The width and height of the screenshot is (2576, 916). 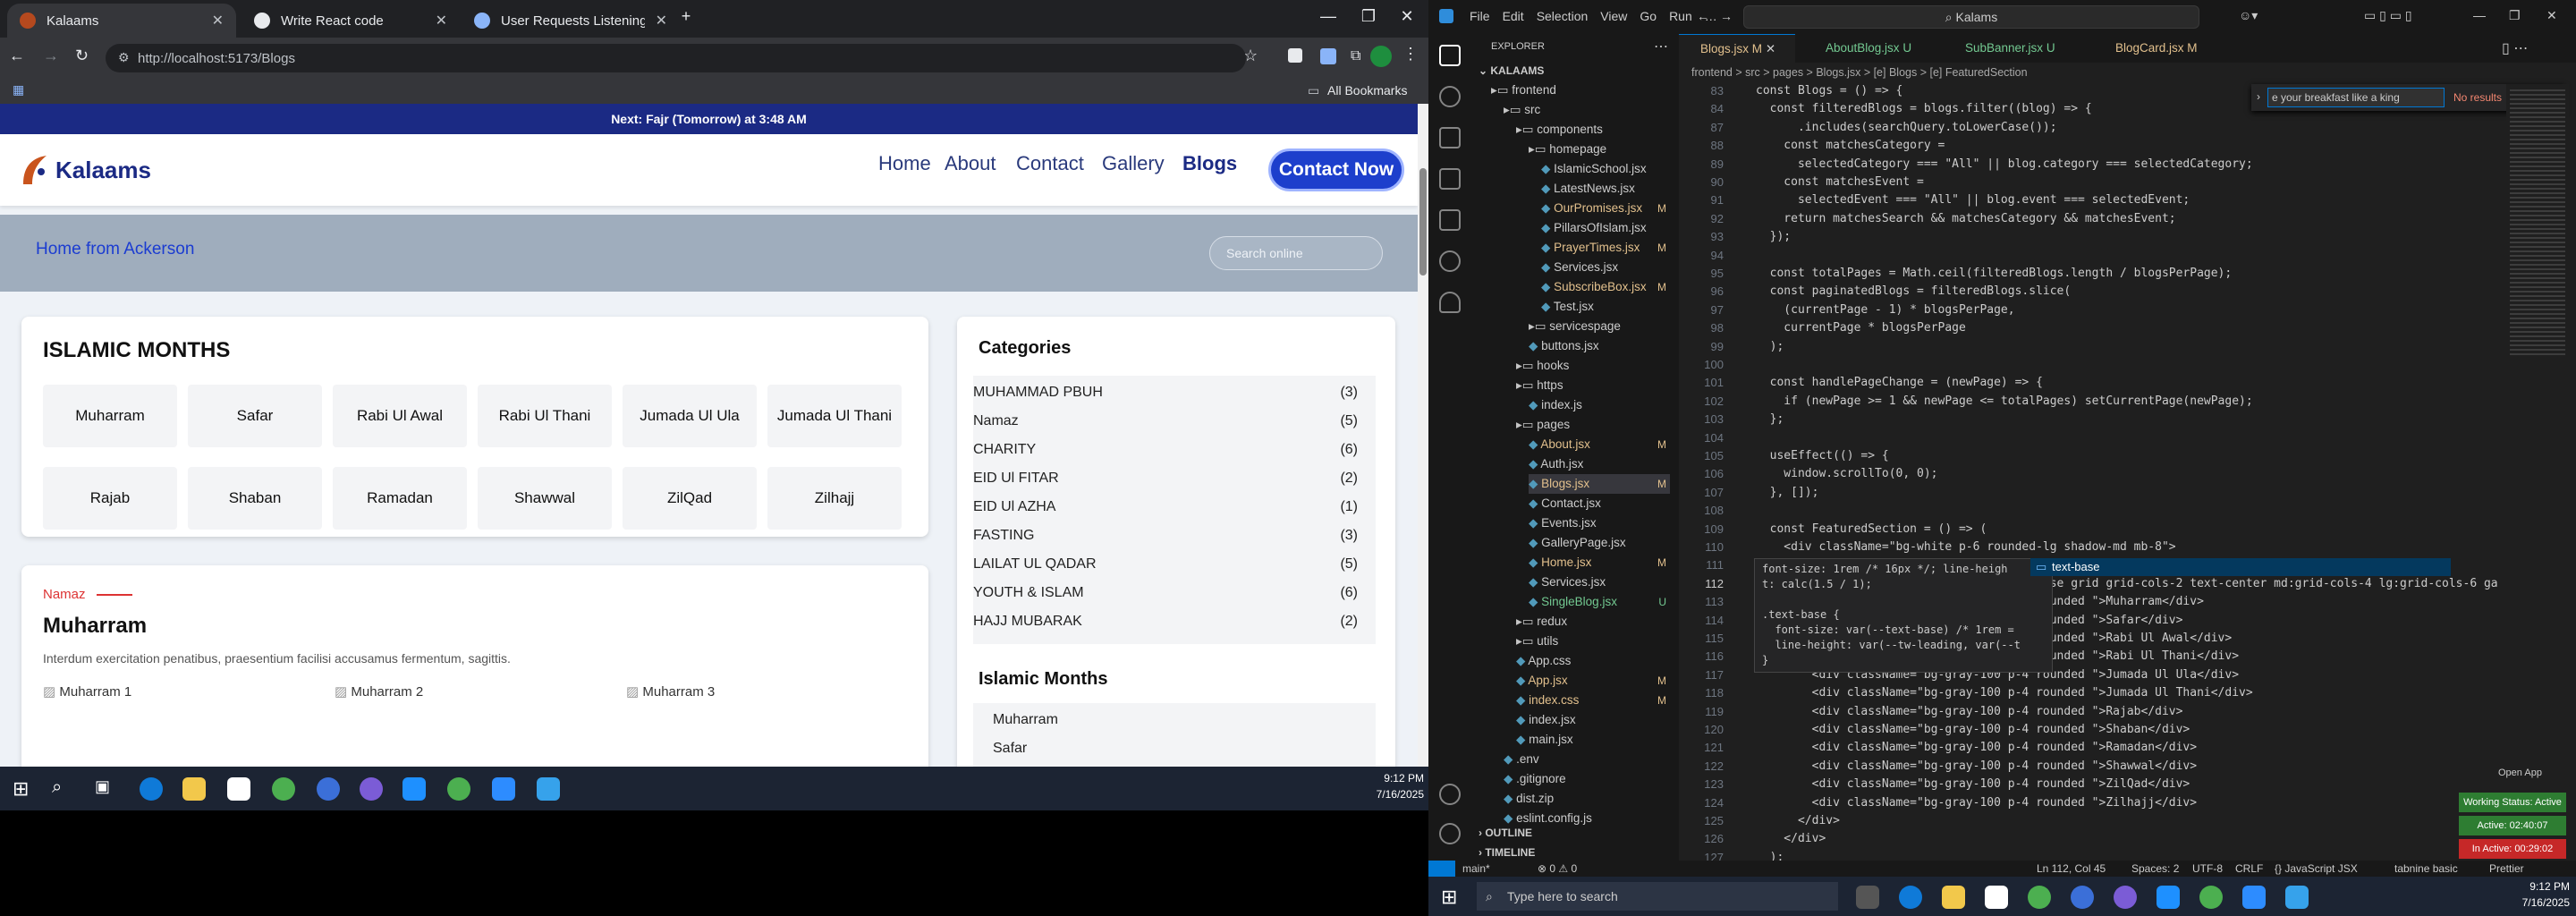 I want to click on tree-item: ◆ .env, so click(x=1587, y=759).